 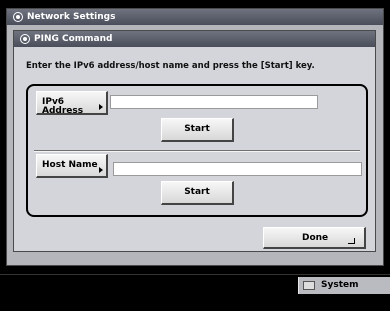 I want to click on network-icon, so click(x=18, y=17).